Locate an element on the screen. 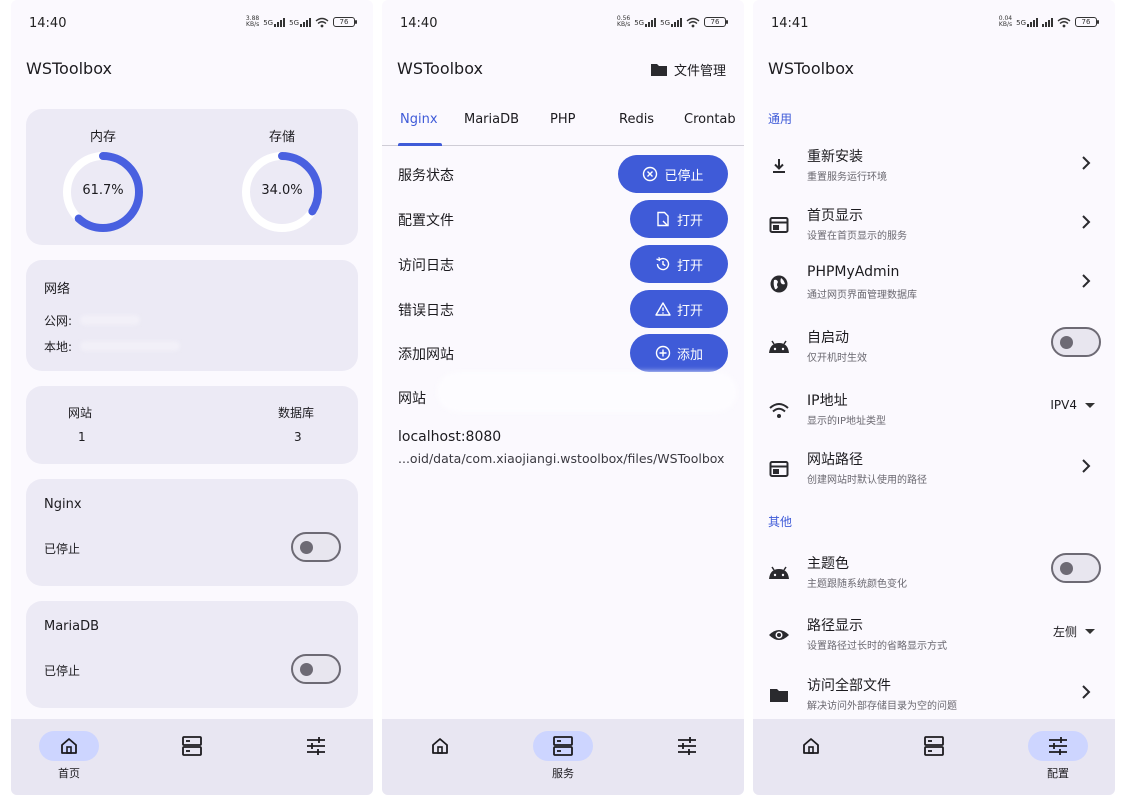 The height and width of the screenshot is (805, 1127). open-error-log-button: 打开 is located at coordinates (679, 309).